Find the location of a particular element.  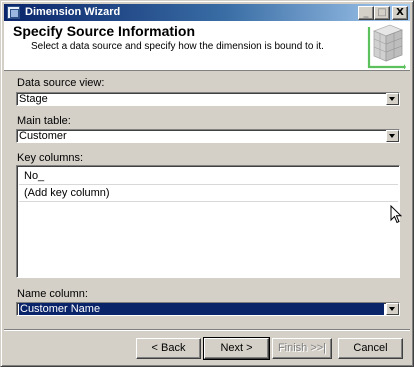

add-key-column-cell: (Add key column) is located at coordinates (67, 193).